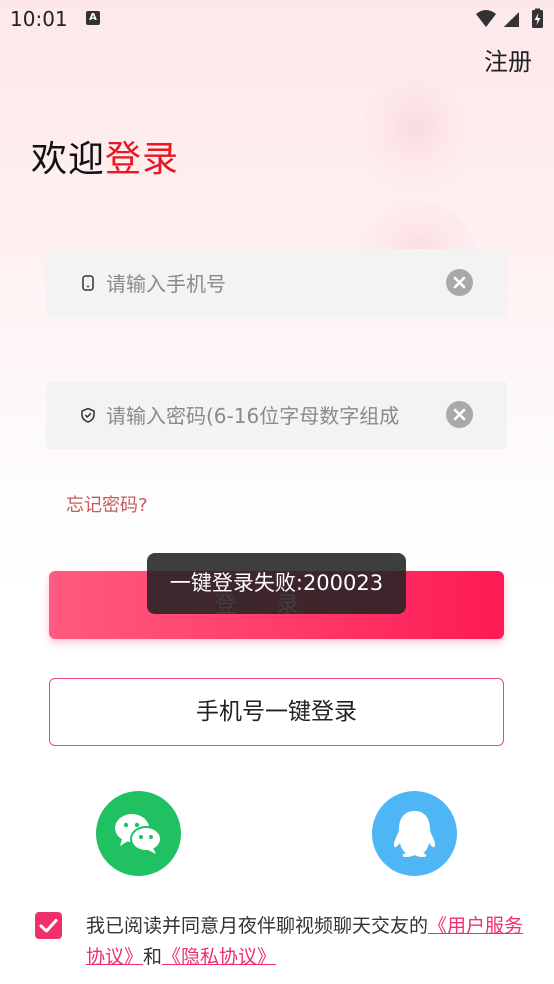  I want to click on status-time: 10:01, so click(39, 19).